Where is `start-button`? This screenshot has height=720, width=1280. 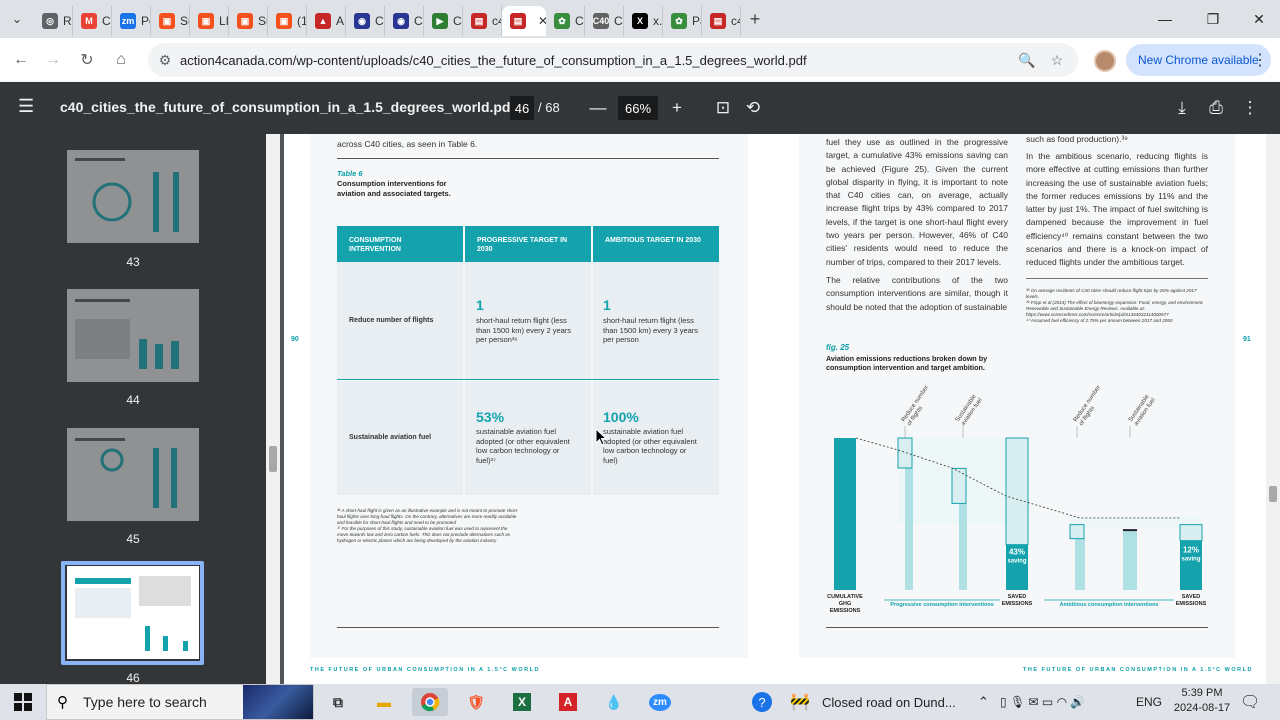
start-button is located at coordinates (23, 702).